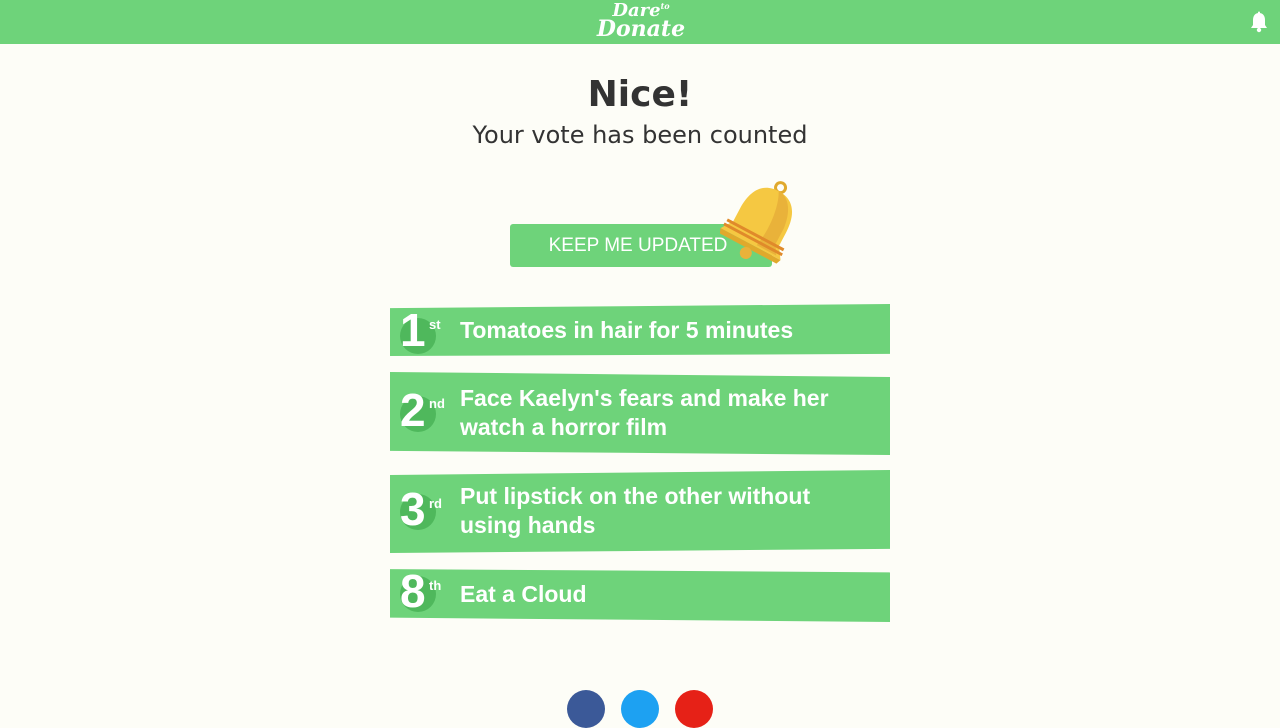  What do you see at coordinates (640, 94) in the screenshot?
I see `page-title: Nice!` at bounding box center [640, 94].